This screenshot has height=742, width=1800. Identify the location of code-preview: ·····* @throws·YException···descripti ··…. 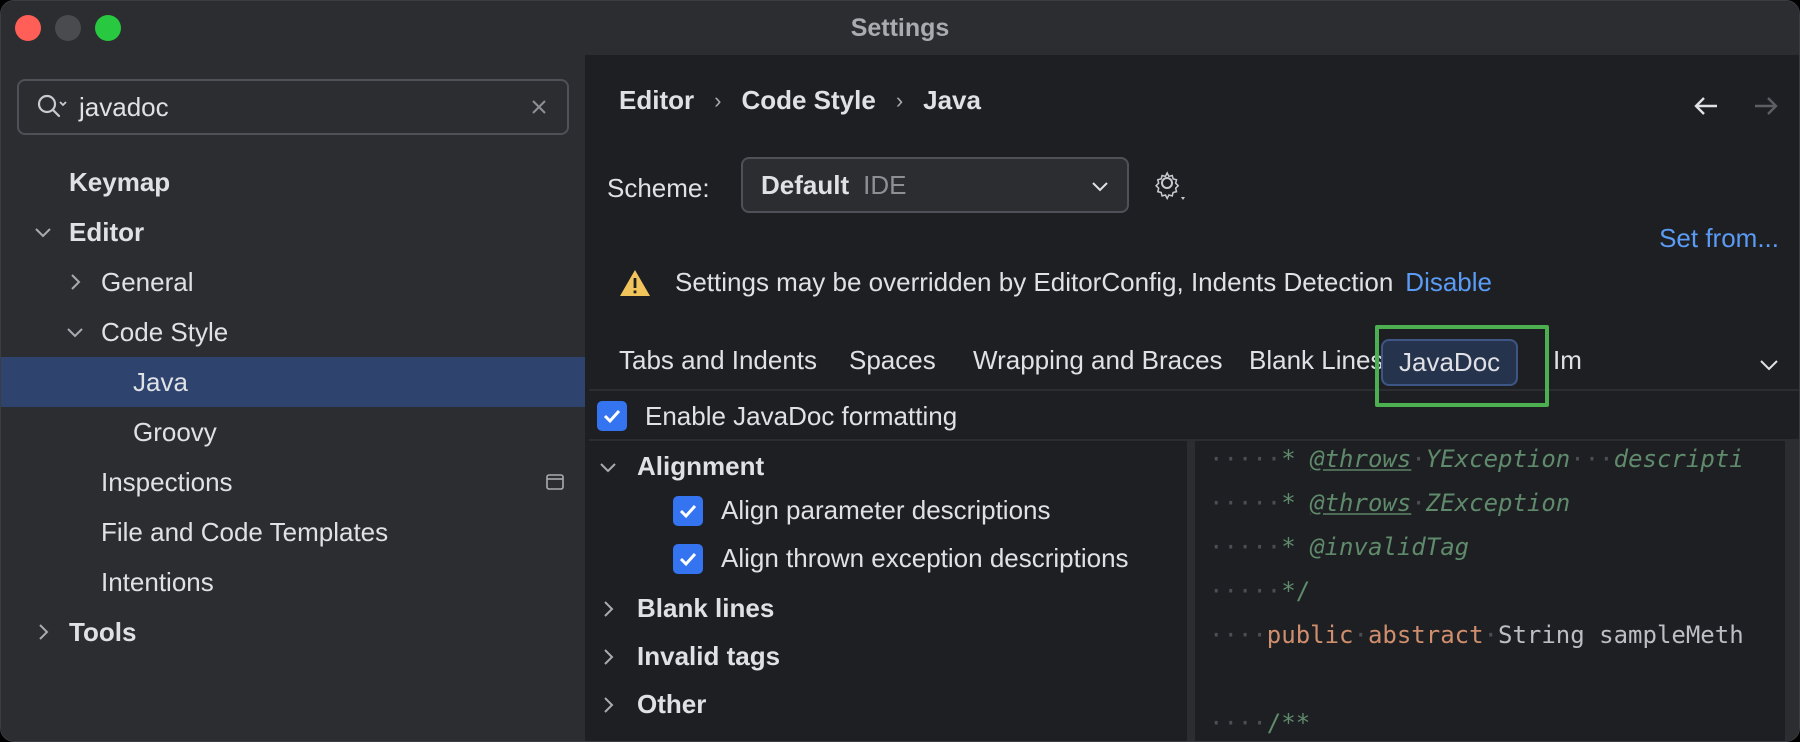
(1490, 591).